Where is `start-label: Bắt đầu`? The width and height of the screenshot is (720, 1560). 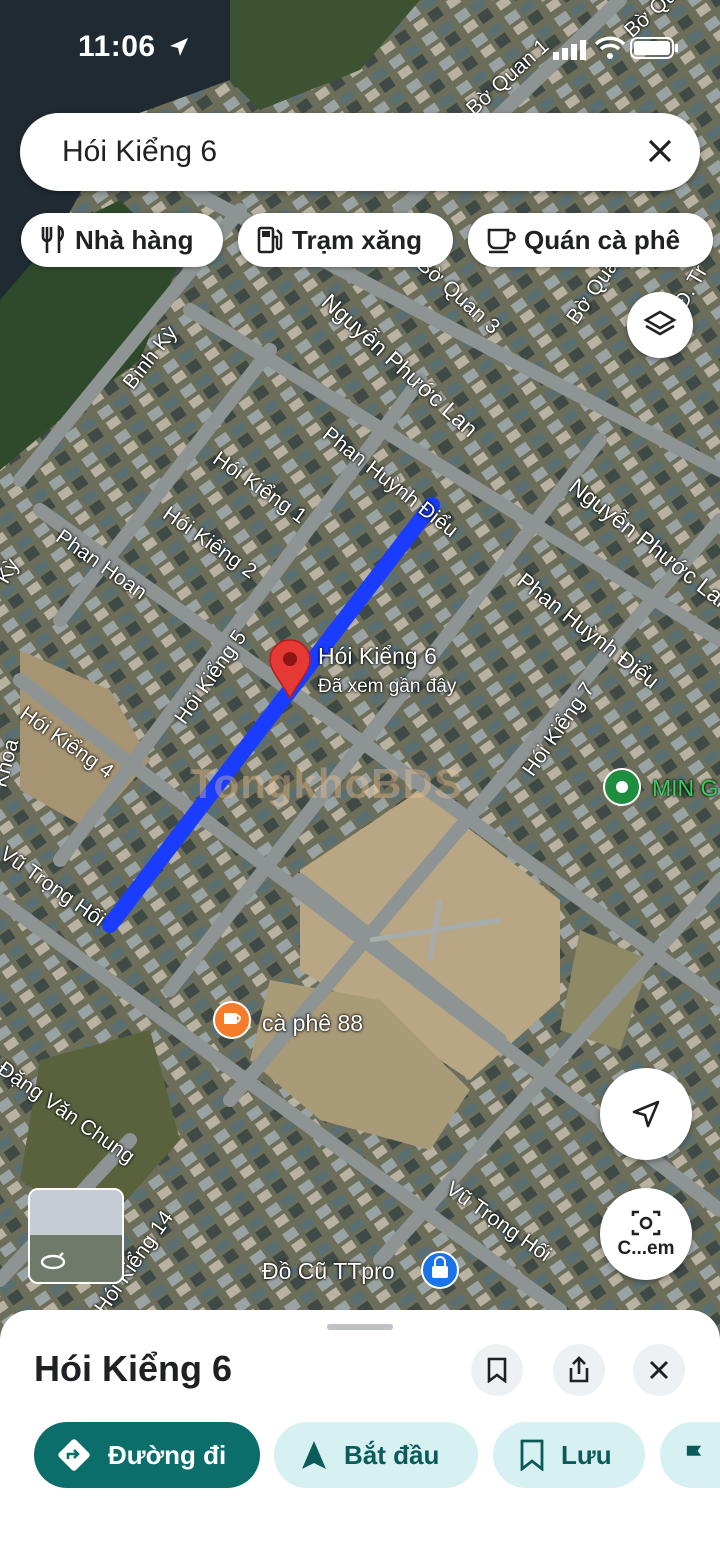 start-label: Bắt đầu is located at coordinates (392, 1454).